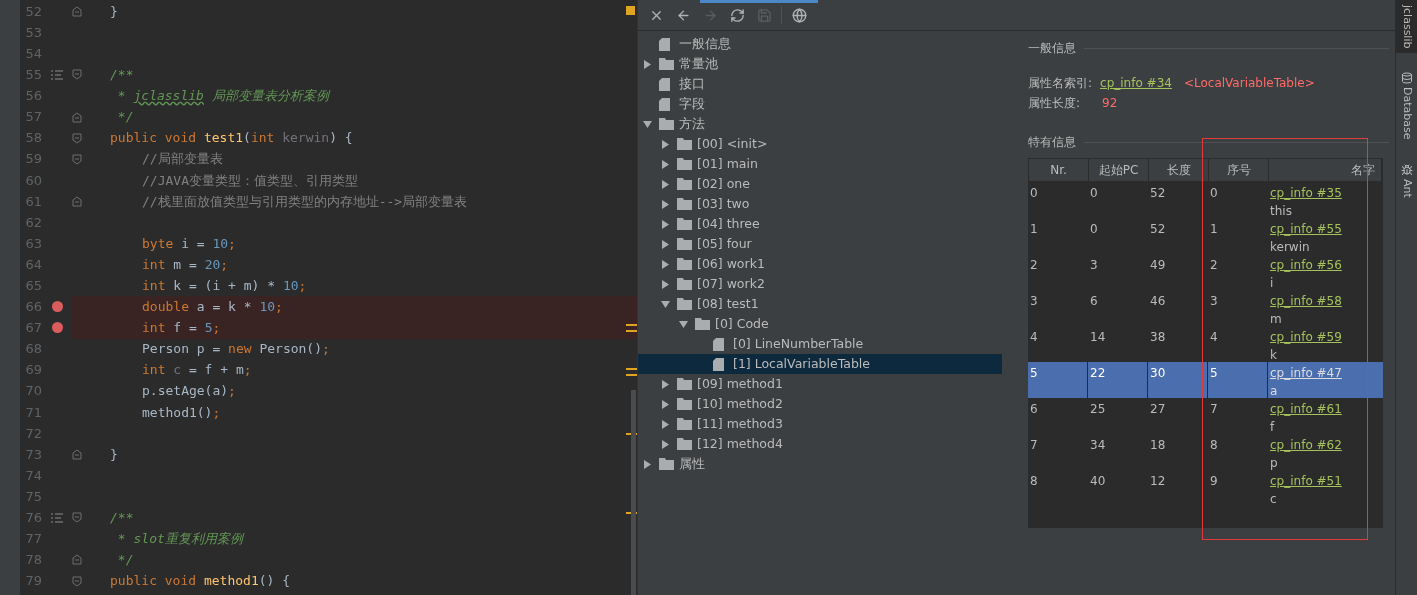  Describe the element at coordinates (33, 370) in the screenshot. I see `line-number: 69` at that location.